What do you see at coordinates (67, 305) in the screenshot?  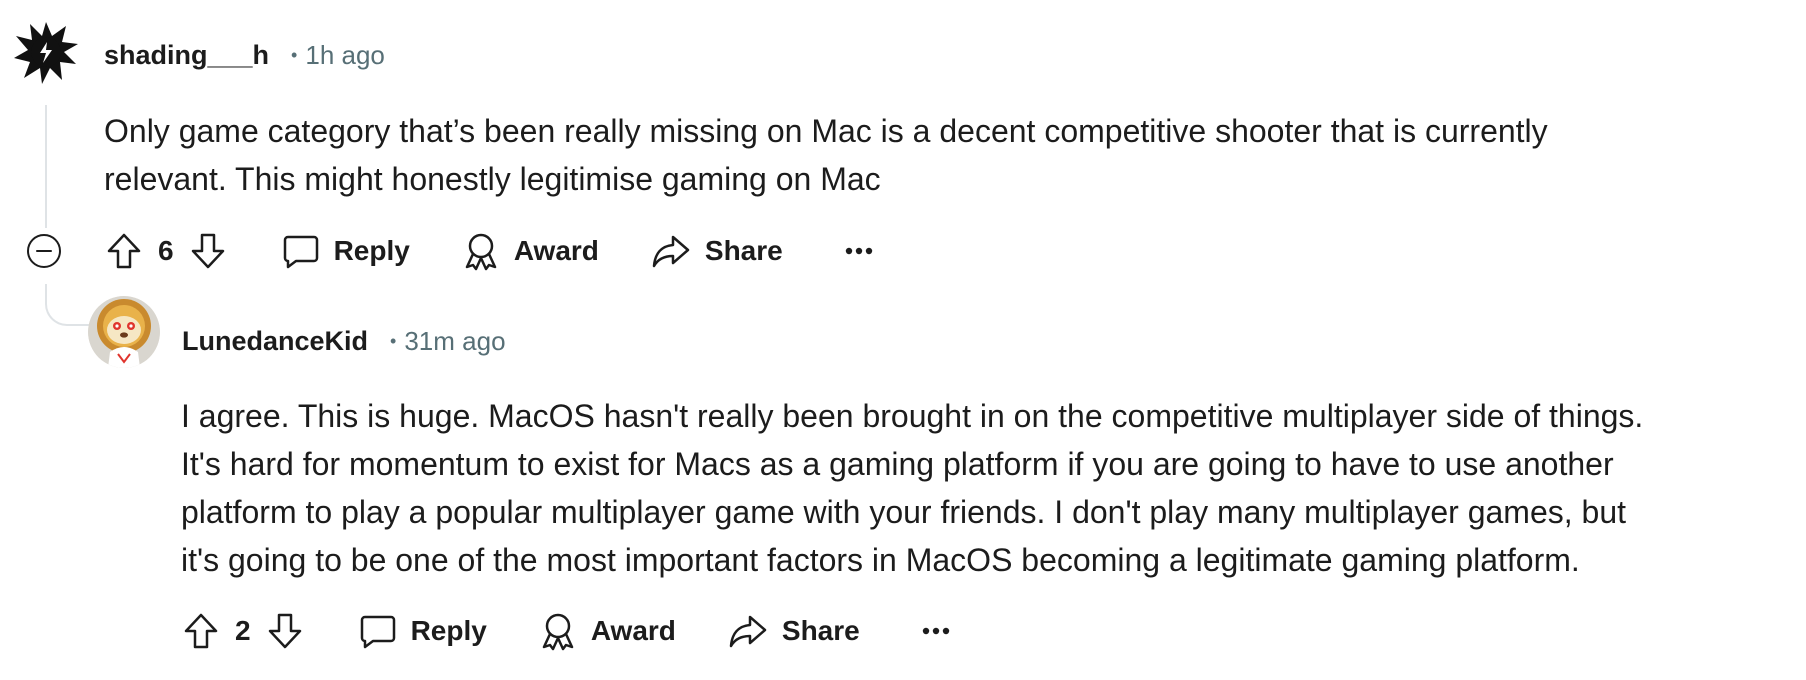 I see `thread-line-branch` at bounding box center [67, 305].